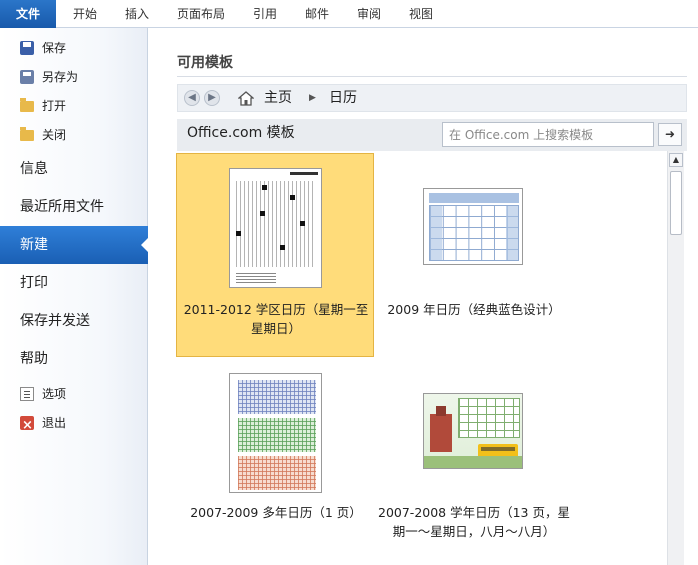  Describe the element at coordinates (276, 512) in the screenshot. I see `template-label: 2007-2009 多年日历（1 页）` at that location.